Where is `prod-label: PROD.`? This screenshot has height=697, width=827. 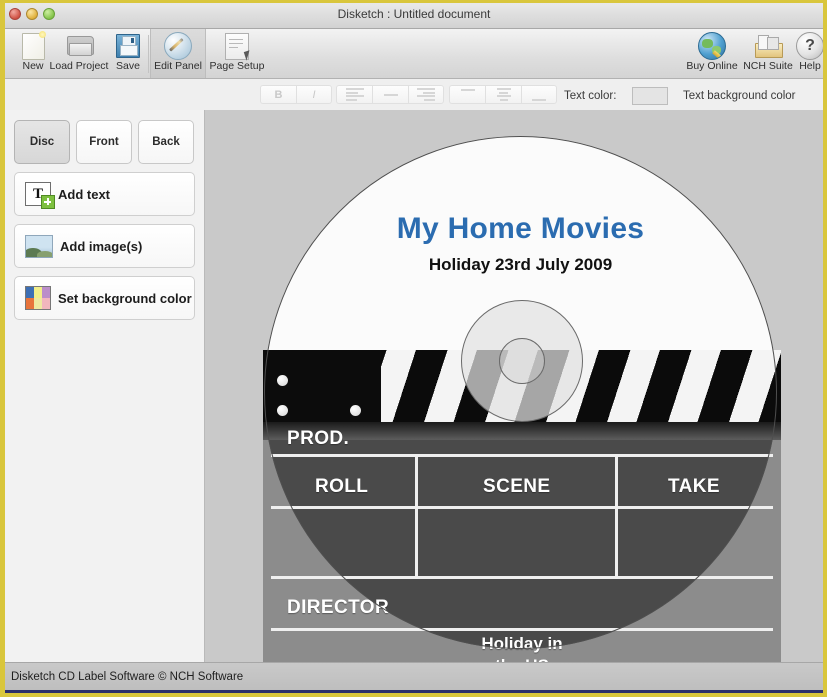
prod-label: PROD. is located at coordinates (318, 438).